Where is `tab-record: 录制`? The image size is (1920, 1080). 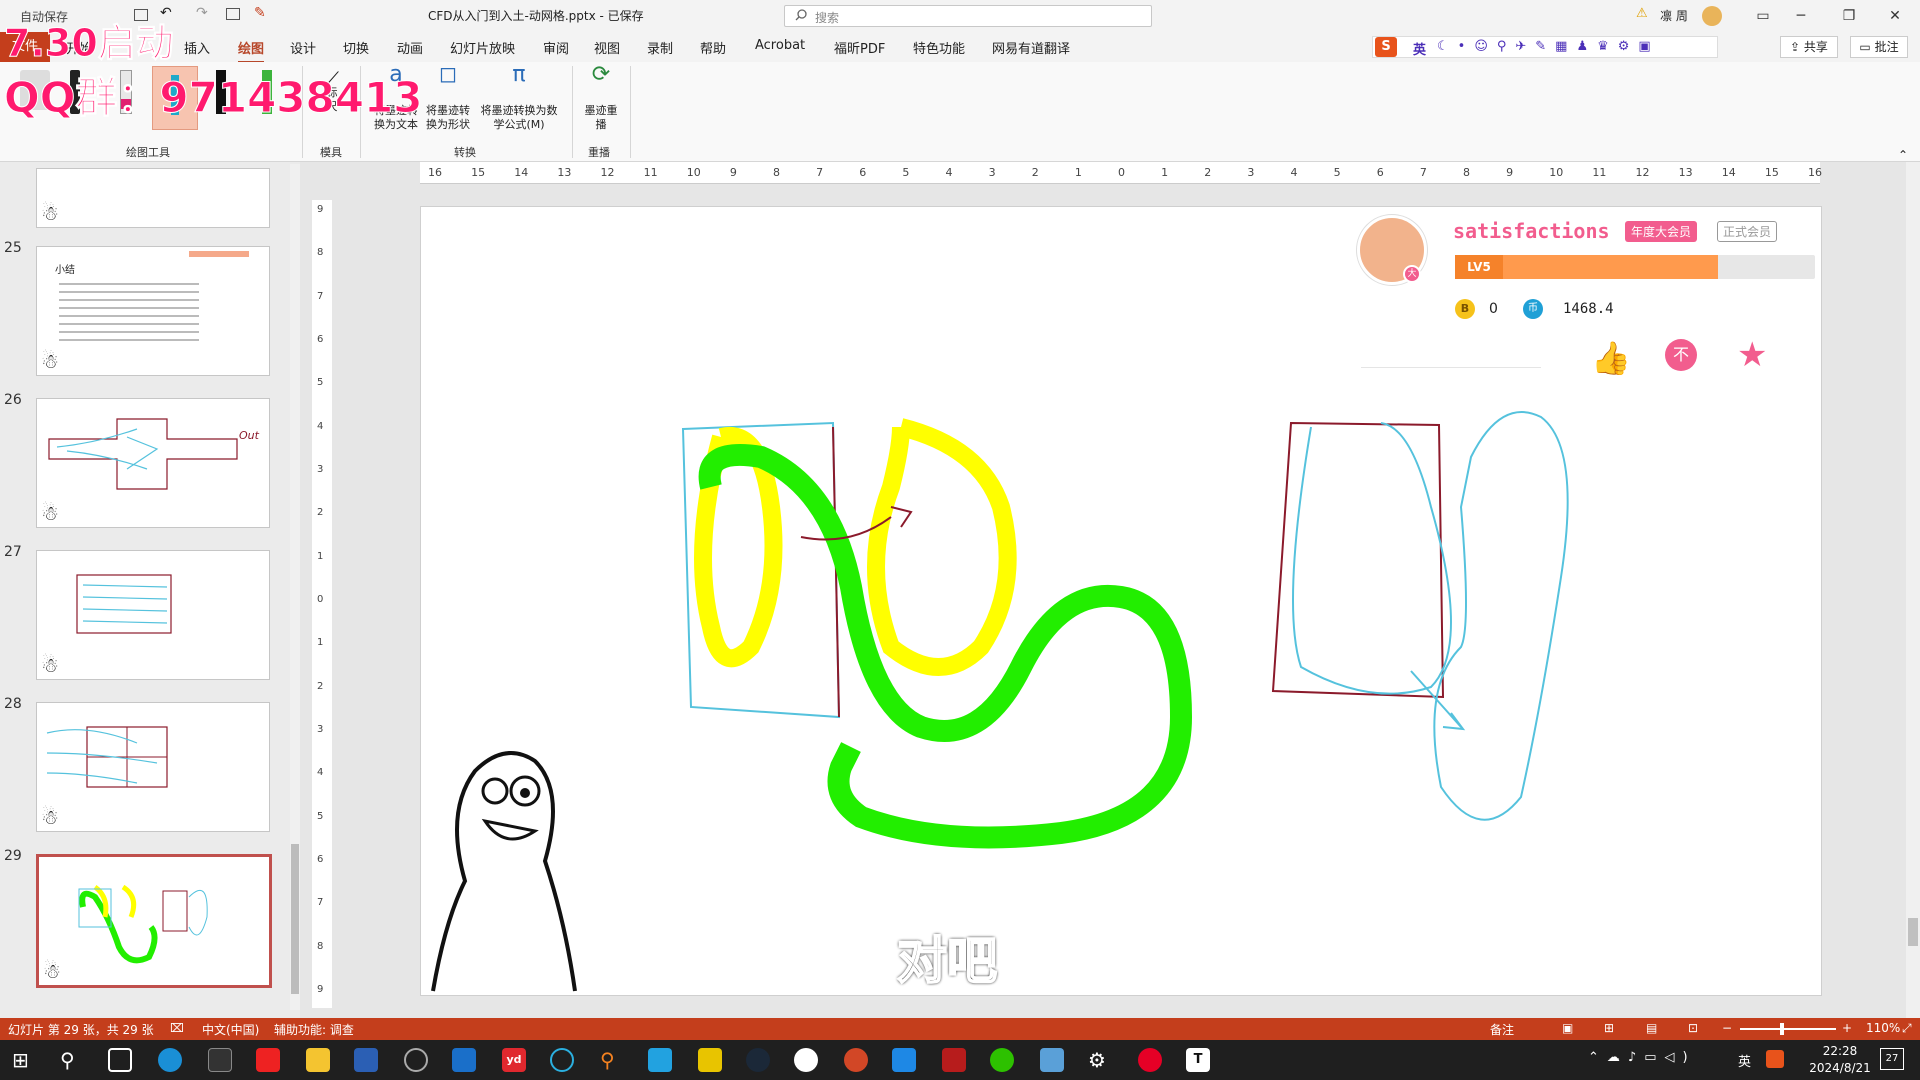
tab-record: 录制 is located at coordinates (660, 47).